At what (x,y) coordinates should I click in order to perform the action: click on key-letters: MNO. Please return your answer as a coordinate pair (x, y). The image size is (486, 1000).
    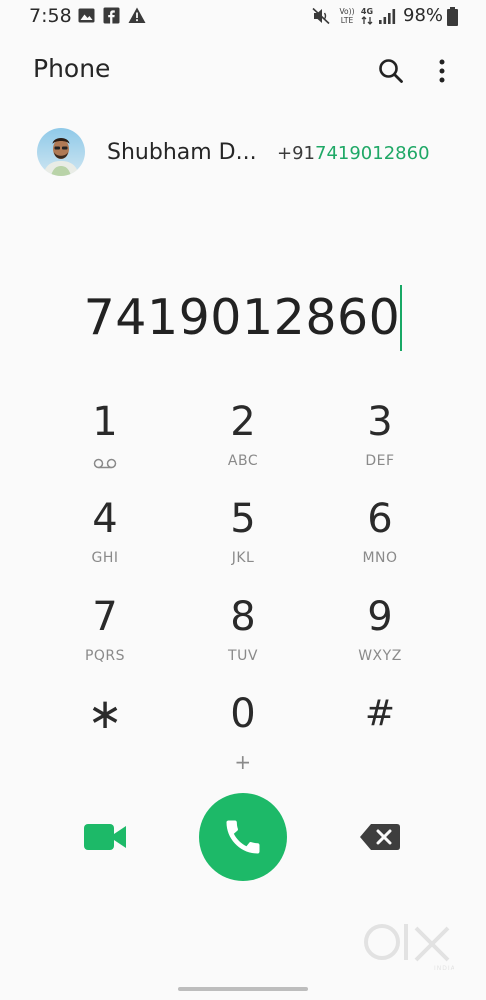
    Looking at the image, I should click on (380, 558).